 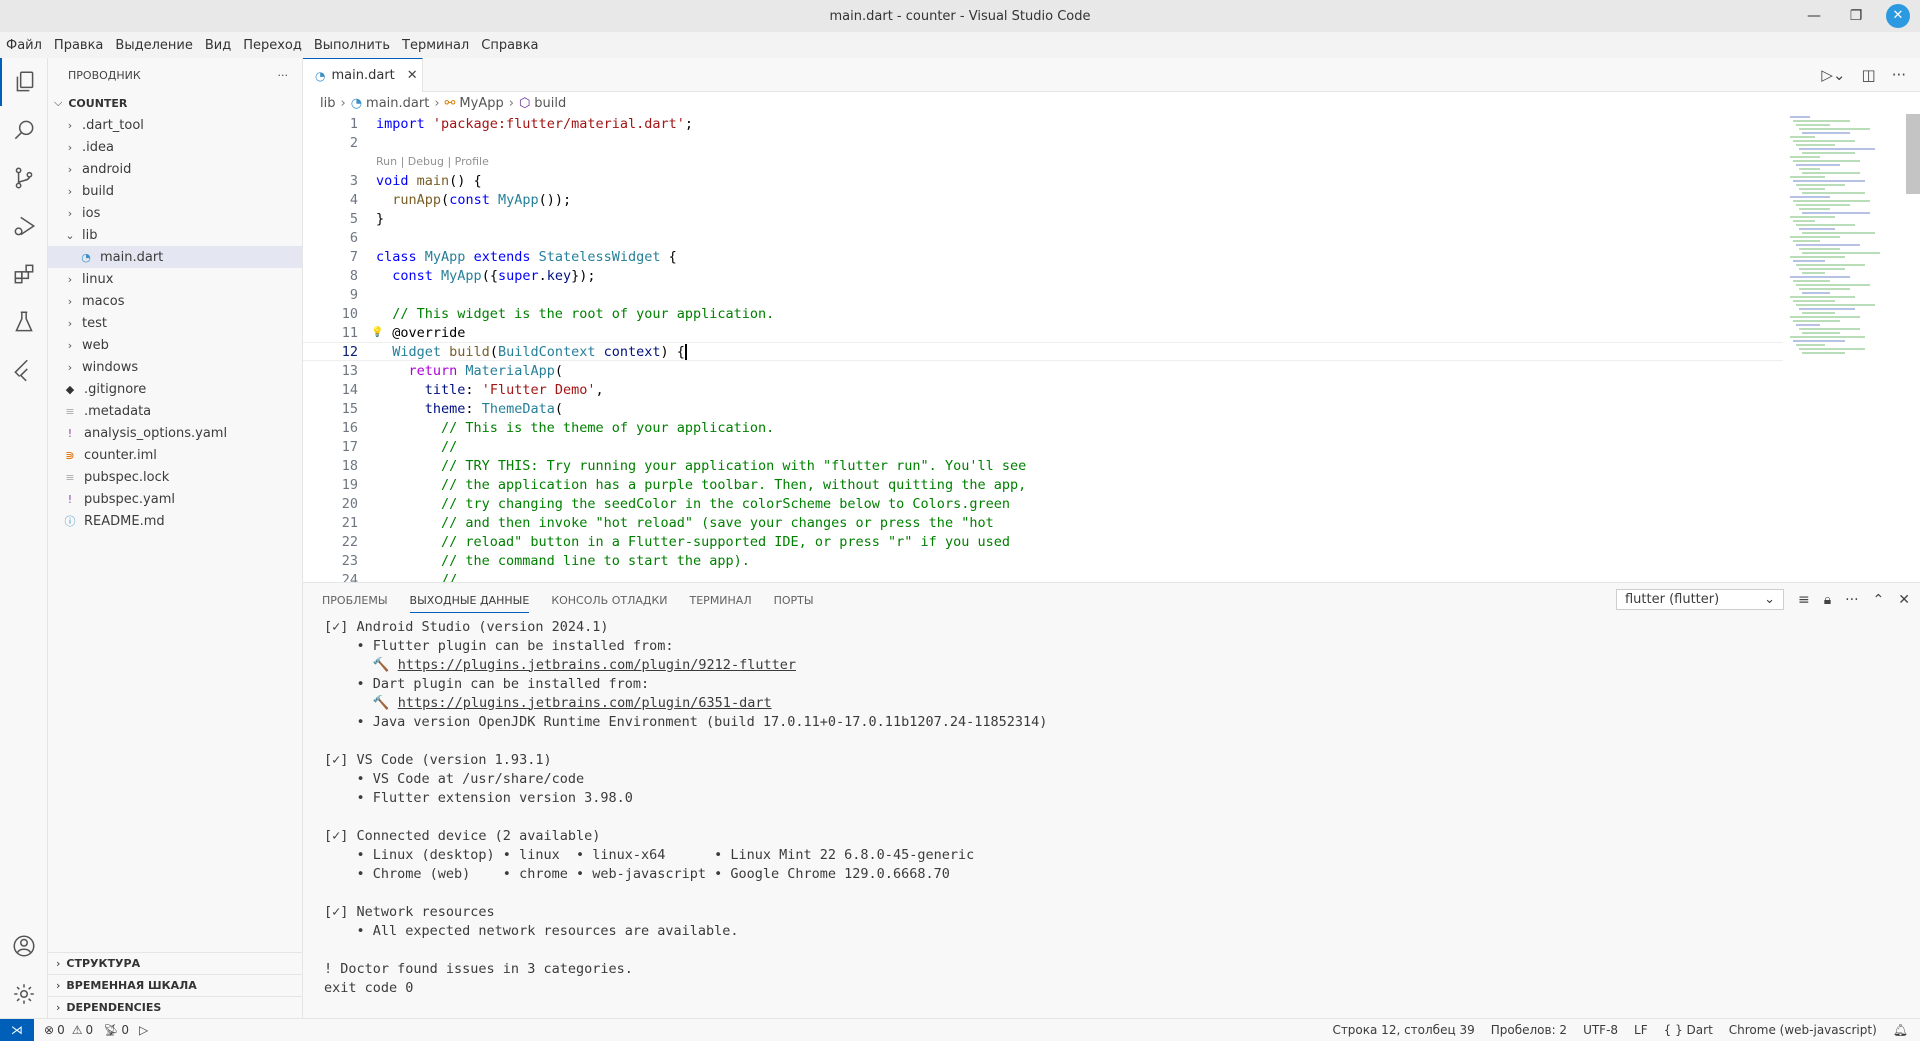 I want to click on close-button: ✕, so click(x=1898, y=16).